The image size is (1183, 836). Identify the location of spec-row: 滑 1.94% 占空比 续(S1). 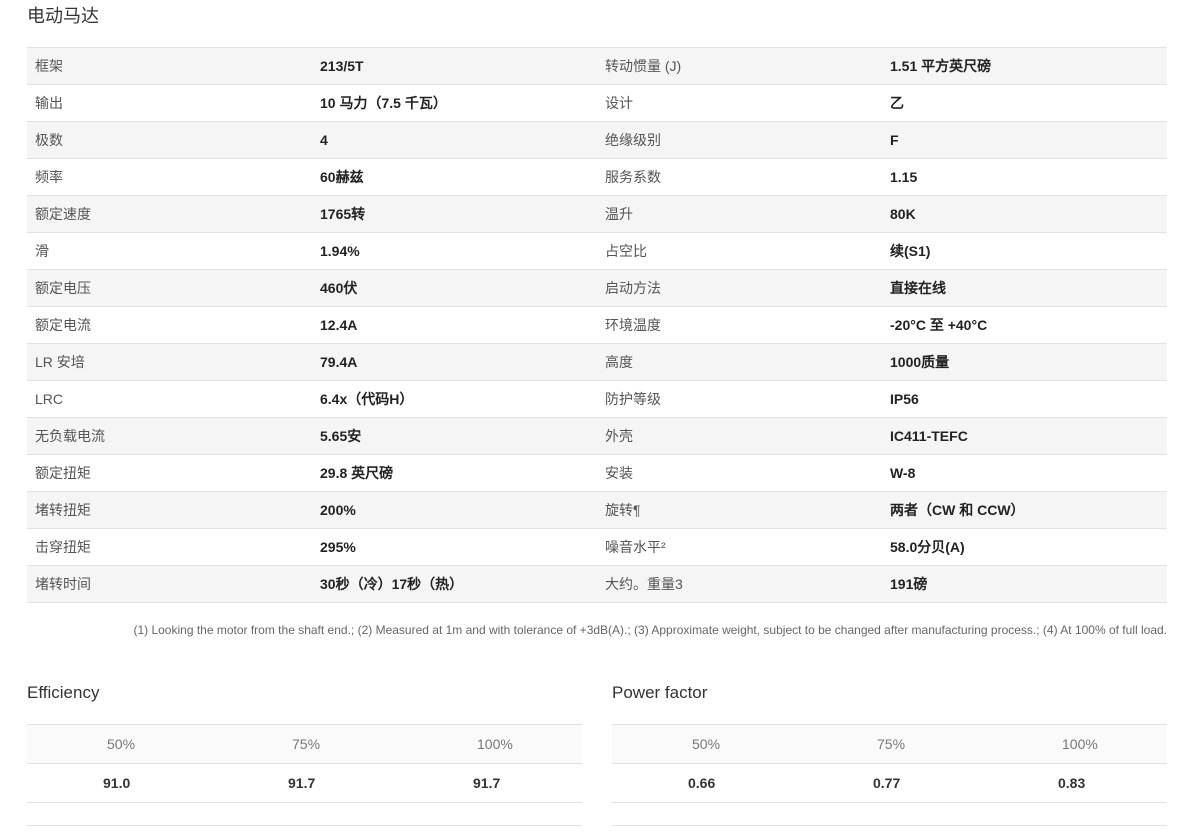
(597, 251).